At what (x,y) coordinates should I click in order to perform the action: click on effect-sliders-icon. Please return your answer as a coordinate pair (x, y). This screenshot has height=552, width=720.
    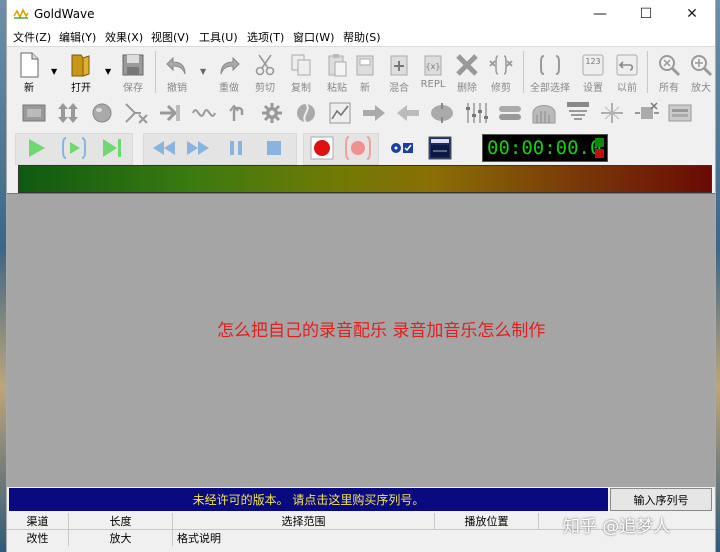
    Looking at the image, I should click on (476, 113).